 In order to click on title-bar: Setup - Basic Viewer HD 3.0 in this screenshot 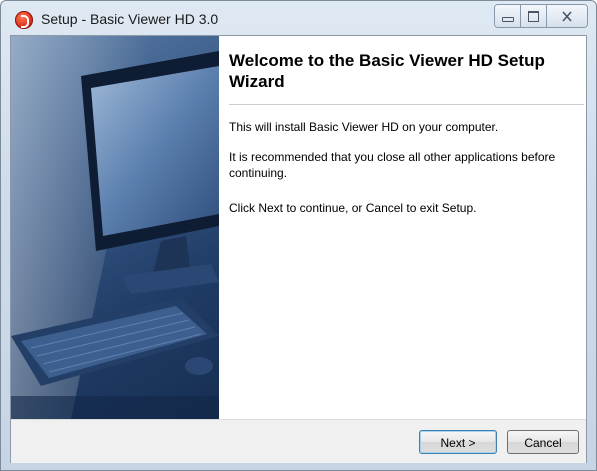, I will do `click(298, 18)`.